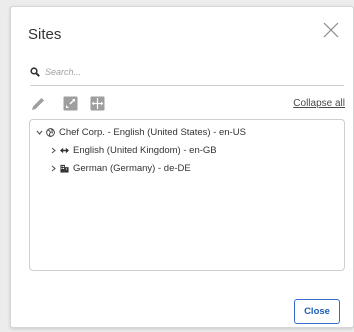 The width and height of the screenshot is (354, 332). What do you see at coordinates (70, 103) in the screenshot?
I see `expand-icon` at bounding box center [70, 103].